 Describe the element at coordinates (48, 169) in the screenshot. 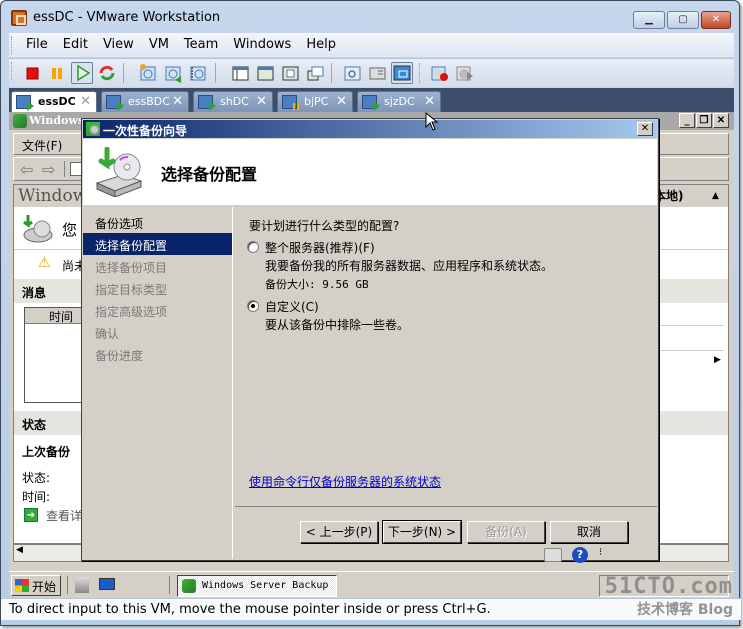

I see `forward-arrow-icon: ⇨` at that location.